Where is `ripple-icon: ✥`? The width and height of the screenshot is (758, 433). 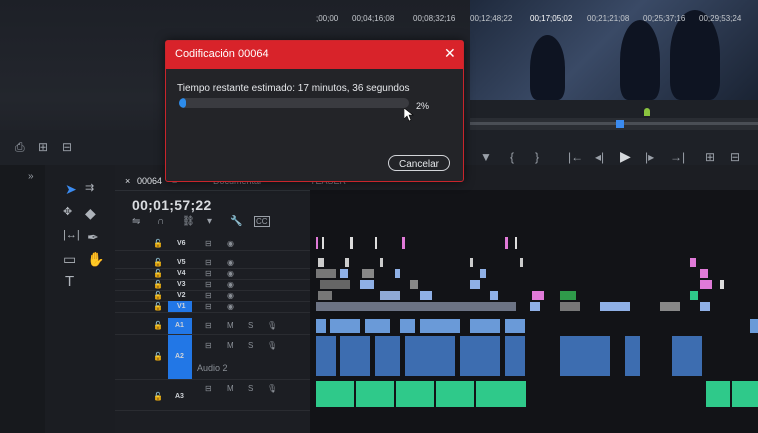
ripple-icon: ✥ is located at coordinates (67, 211).